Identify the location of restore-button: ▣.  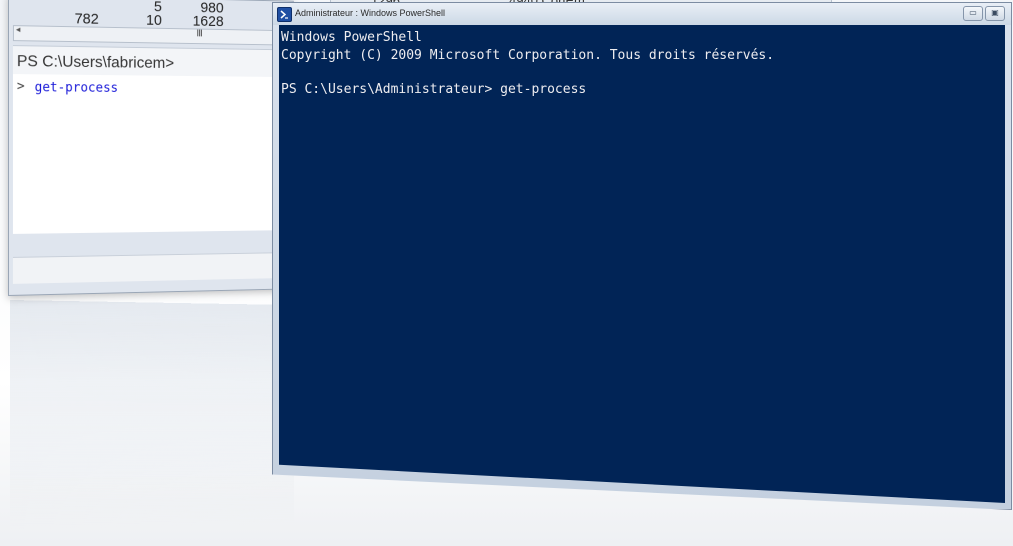
(995, 13).